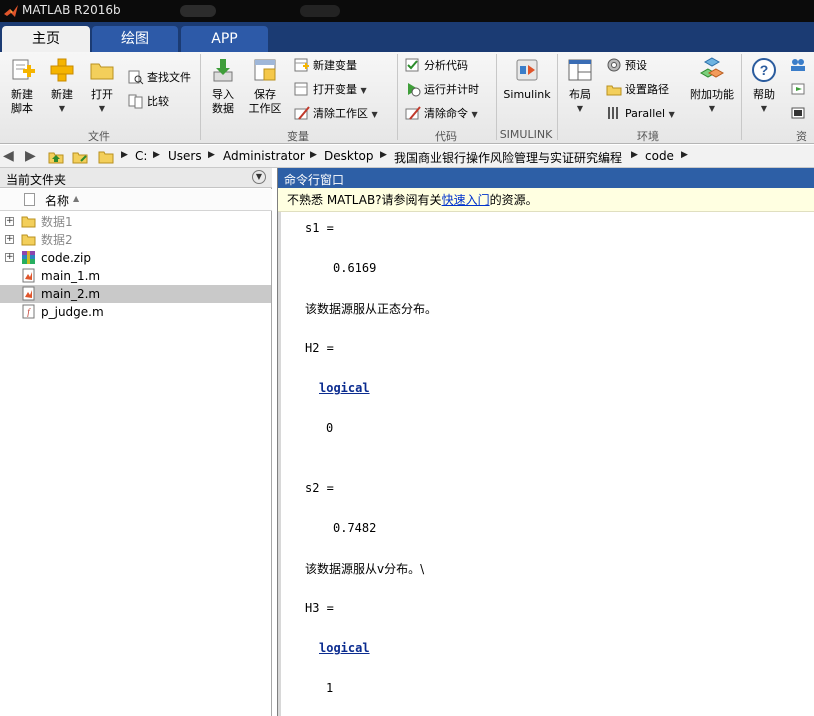  Describe the element at coordinates (28, 240) in the screenshot. I see `folder-icon` at that location.